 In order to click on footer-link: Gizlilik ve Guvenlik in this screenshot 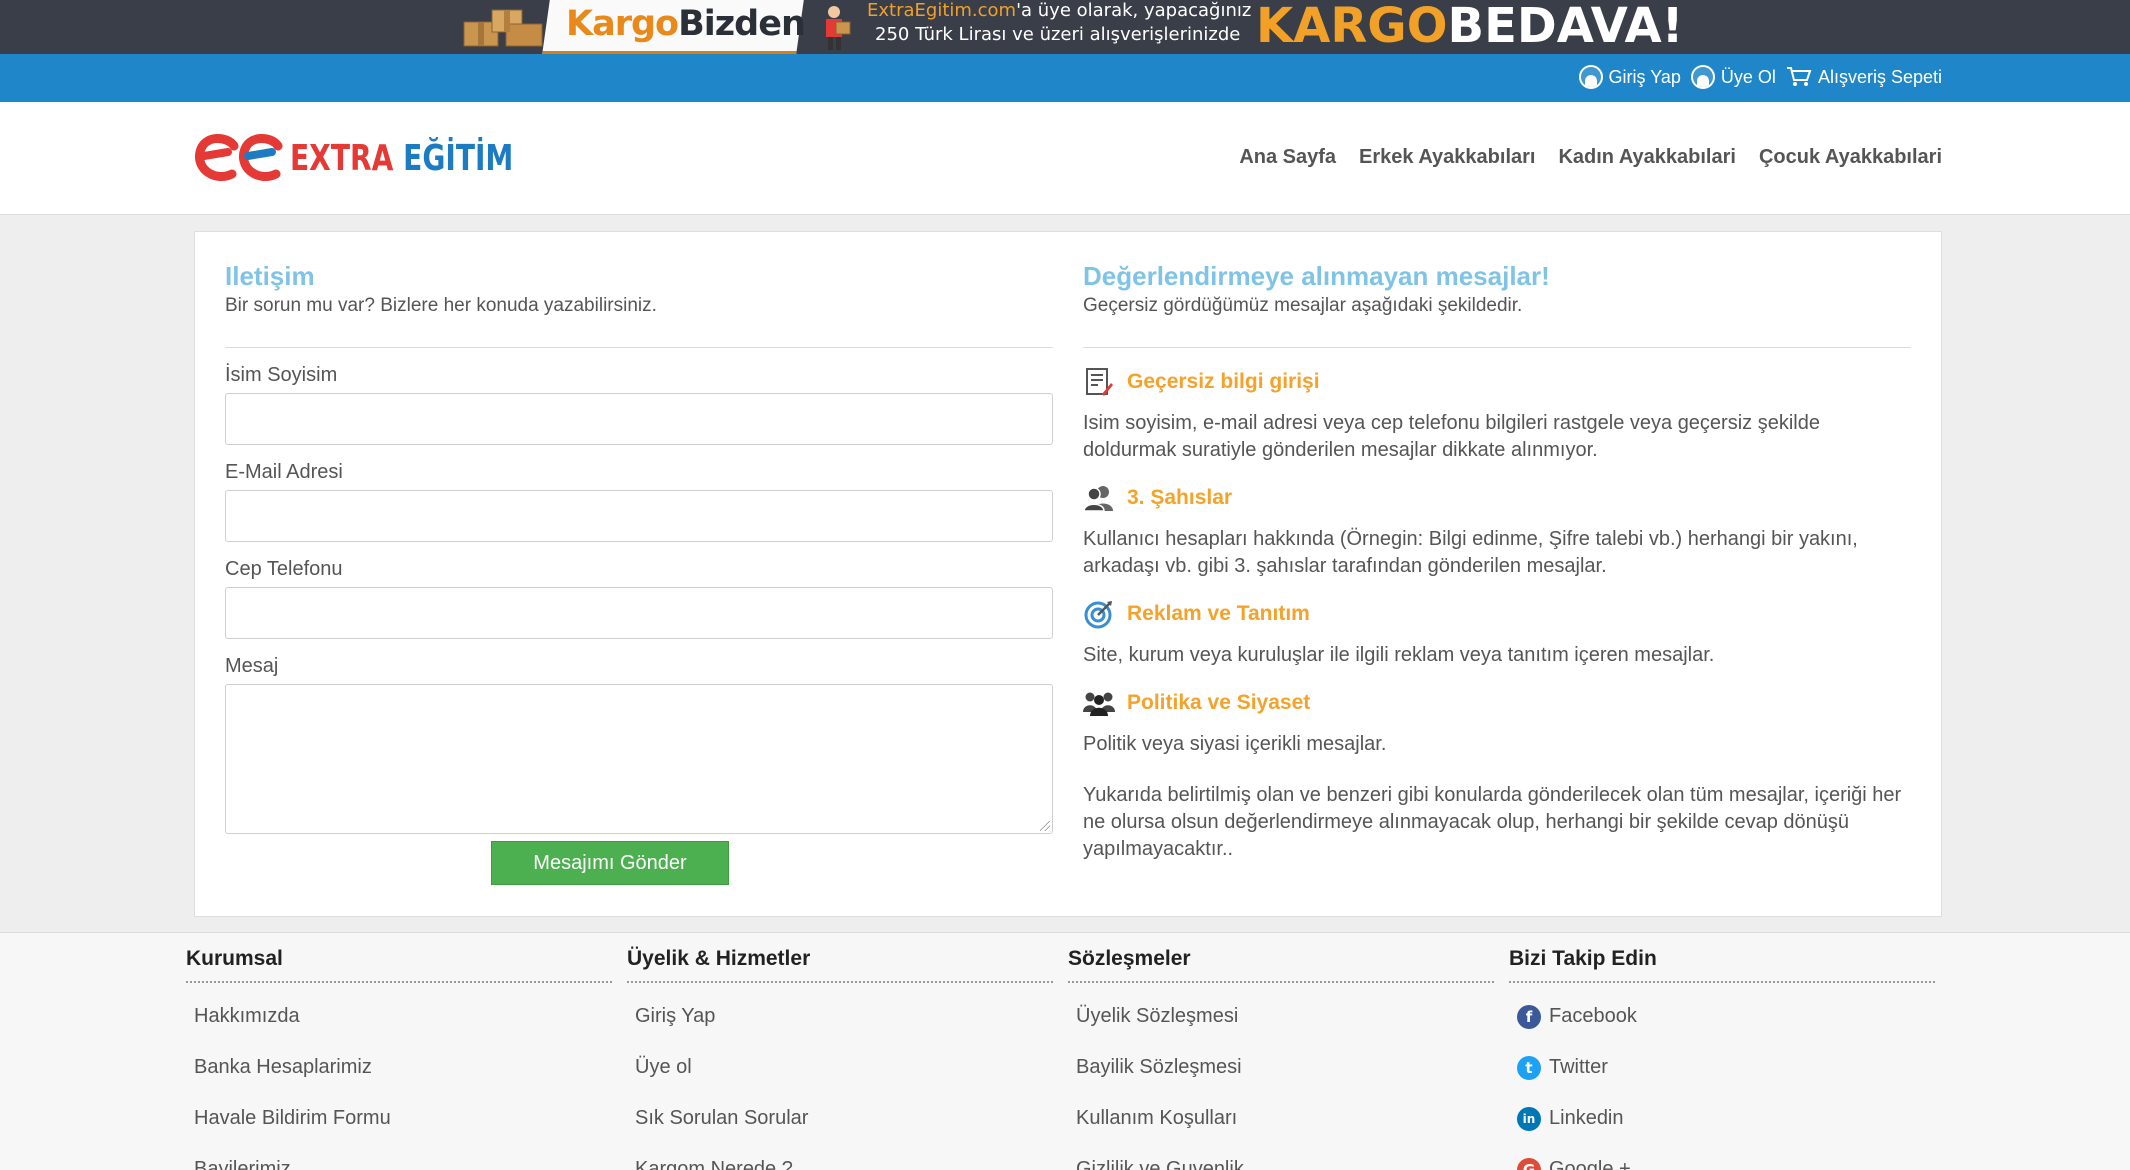, I will do `click(1281, 1157)`.